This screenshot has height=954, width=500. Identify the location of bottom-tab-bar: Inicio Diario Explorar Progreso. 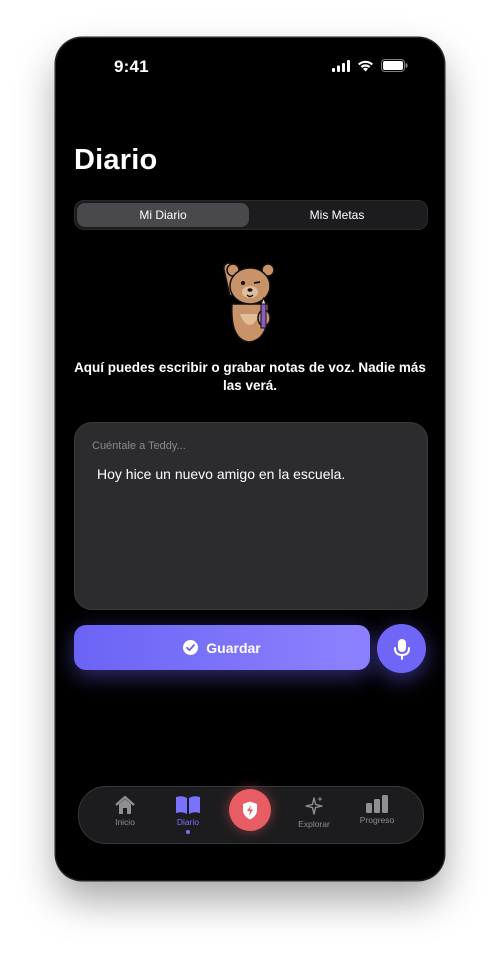
(251, 815).